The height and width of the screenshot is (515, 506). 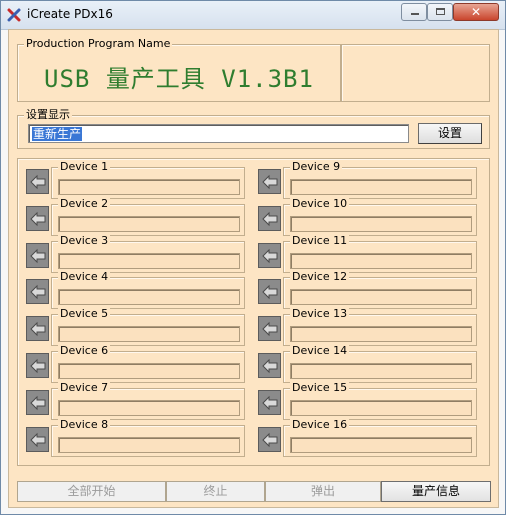 What do you see at coordinates (84, 387) in the screenshot?
I see `device-label: Device 7` at bounding box center [84, 387].